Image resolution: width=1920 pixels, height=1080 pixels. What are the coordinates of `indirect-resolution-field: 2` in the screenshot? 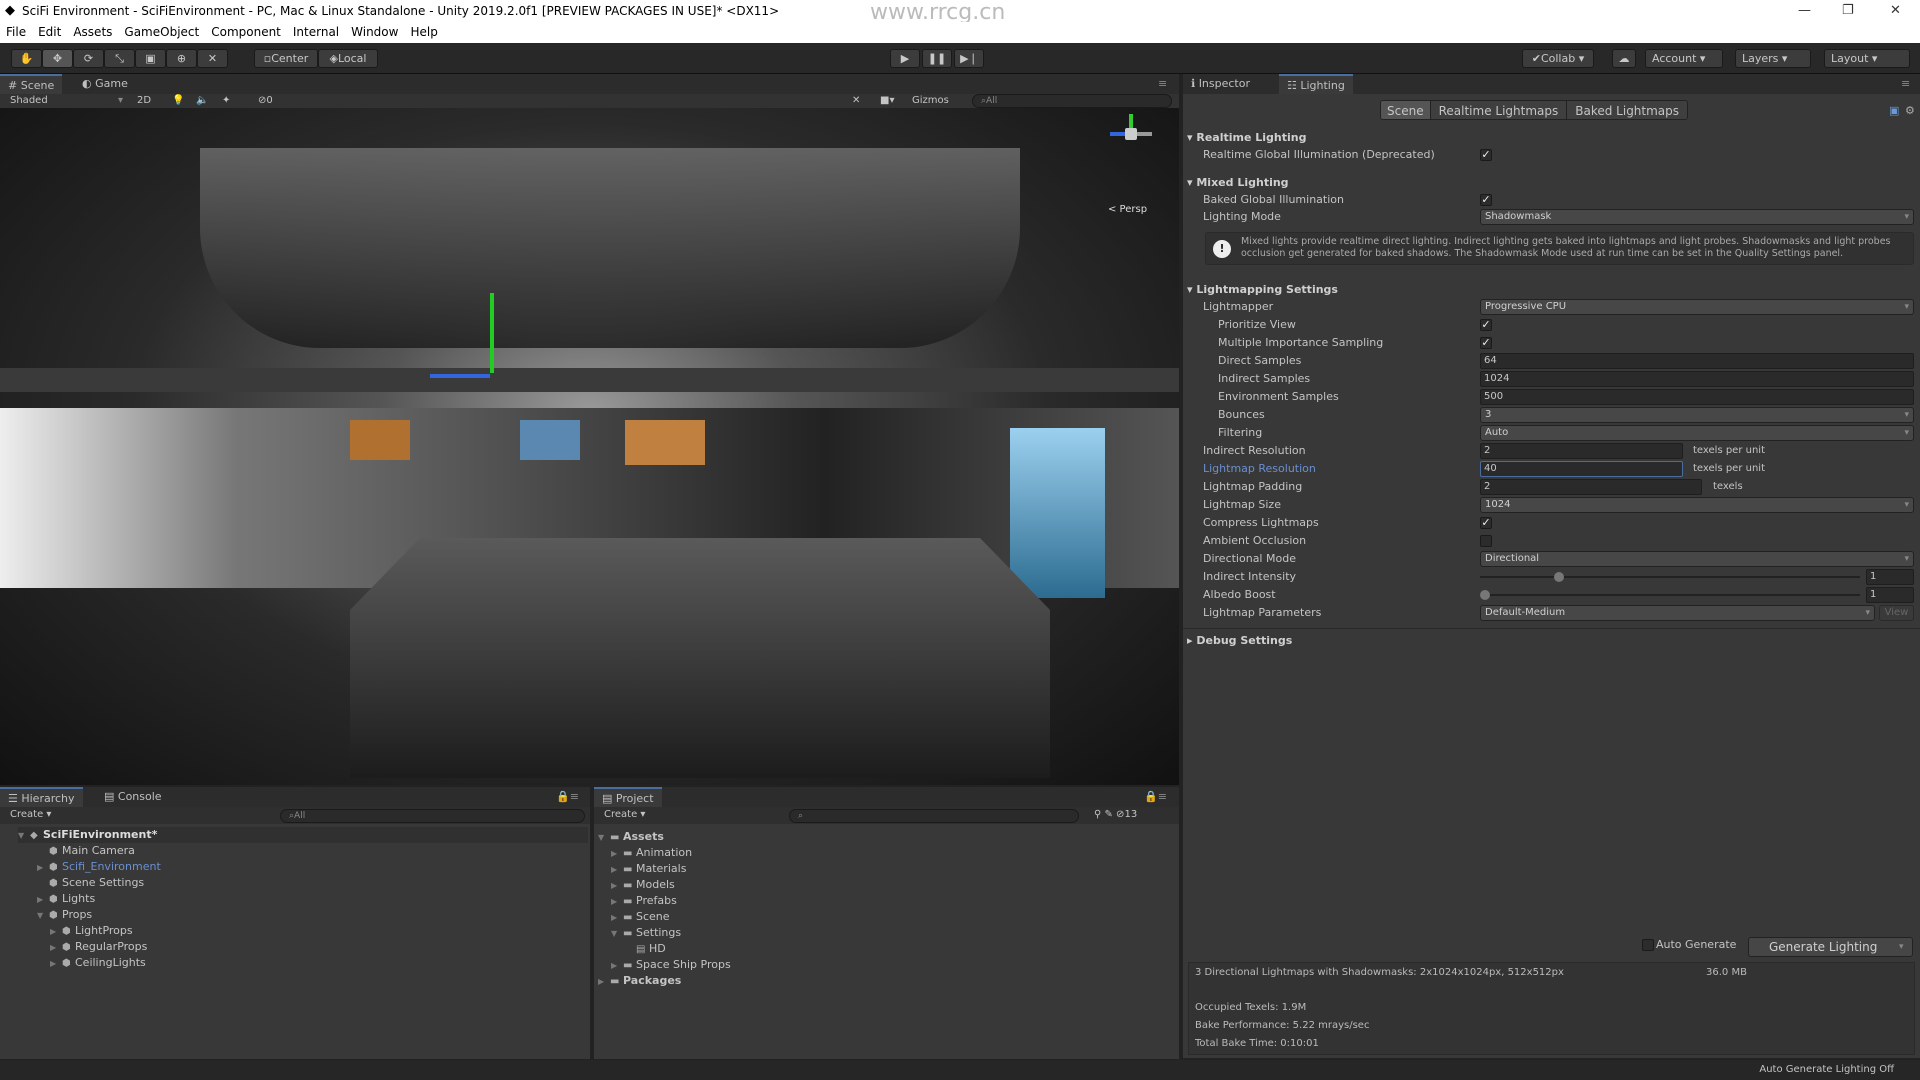 It's located at (1581, 451).